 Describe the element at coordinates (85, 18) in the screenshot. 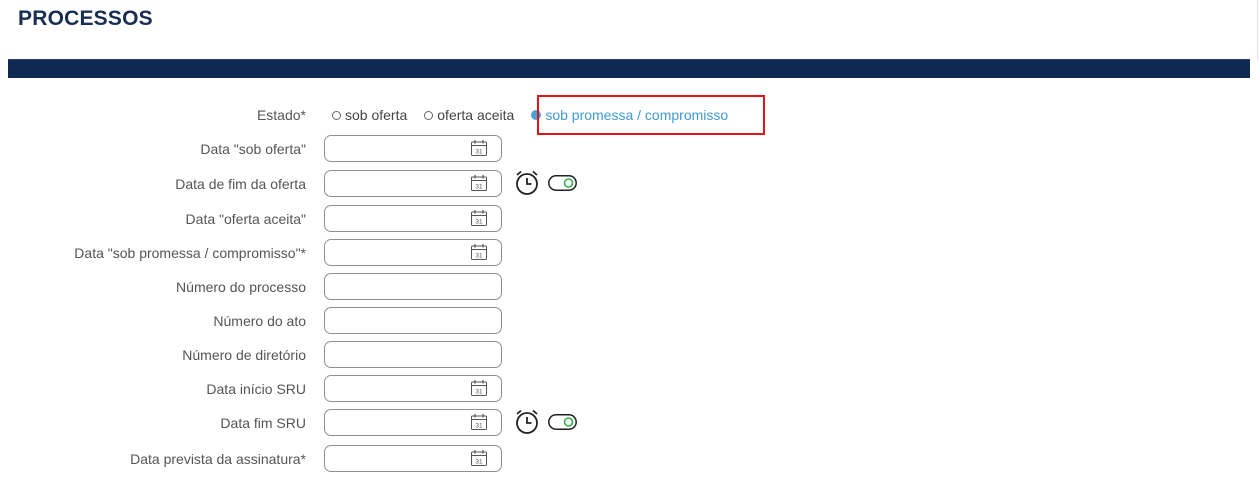

I see `page-title: PROCESSOS` at that location.